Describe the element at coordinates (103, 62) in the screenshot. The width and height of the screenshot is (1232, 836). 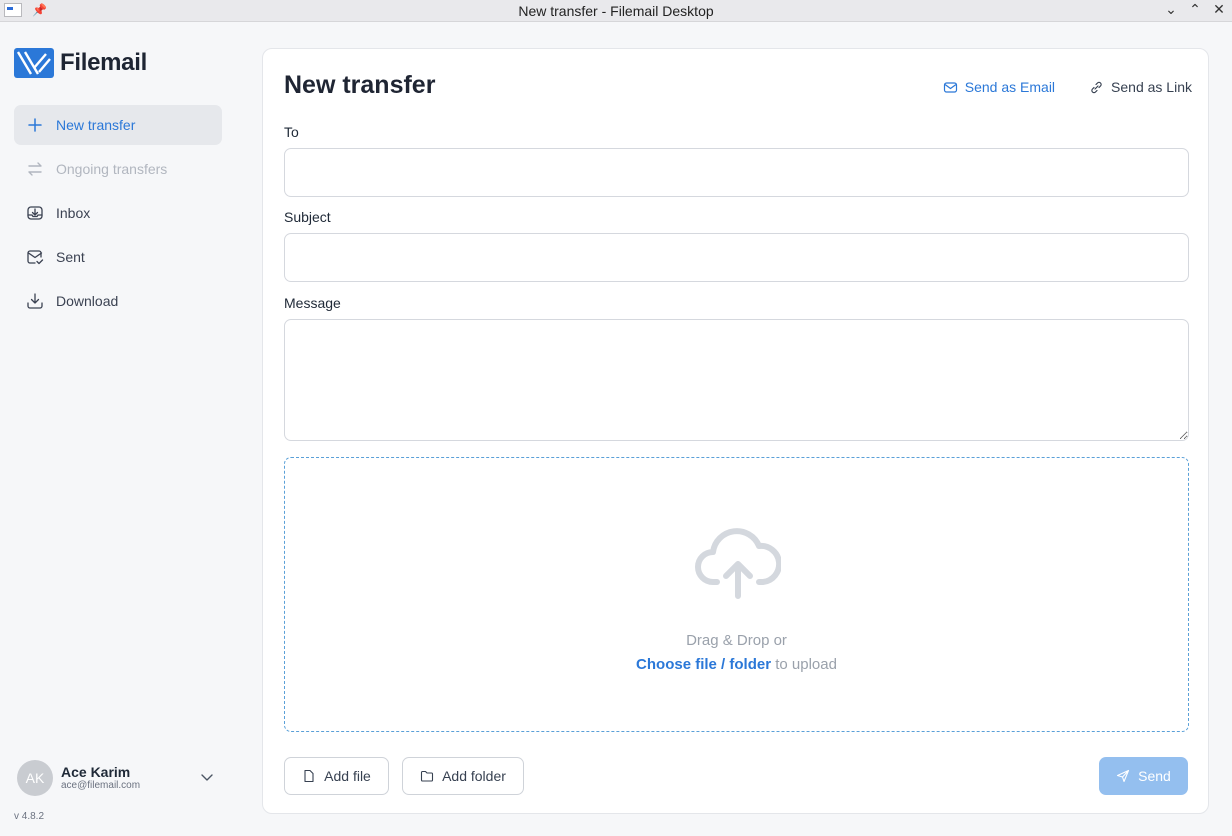
I see `logo-text: Filemail` at that location.